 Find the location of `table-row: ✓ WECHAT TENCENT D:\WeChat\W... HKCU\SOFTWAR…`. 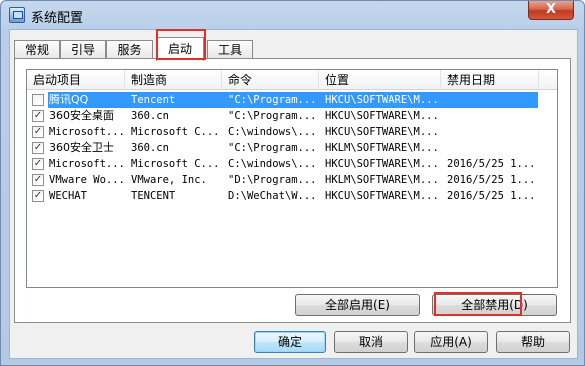

table-row: ✓ WECHAT TENCENT D:\WeChat\W... HKCU\SOFTWAR… is located at coordinates (292, 196).